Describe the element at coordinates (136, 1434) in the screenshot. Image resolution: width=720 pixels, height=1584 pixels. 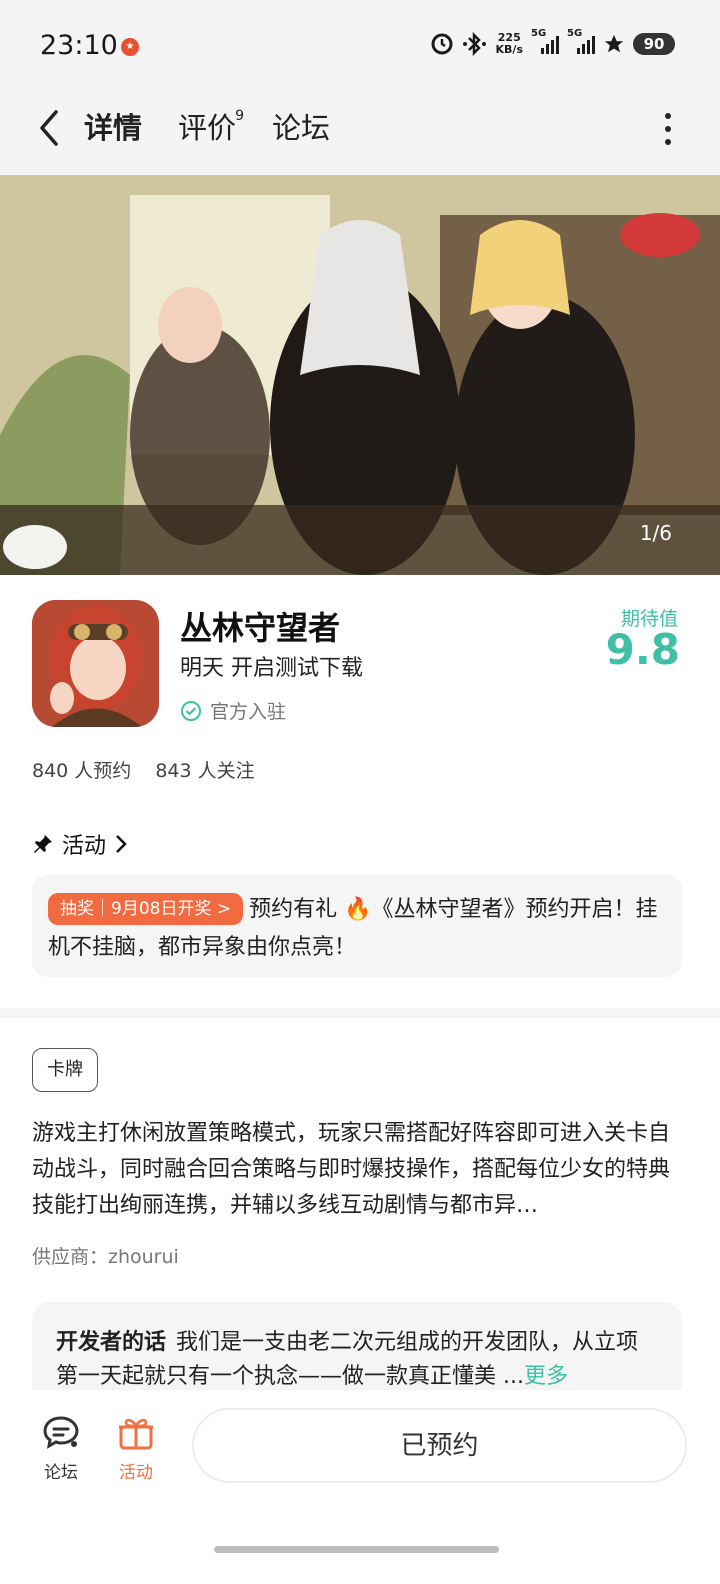
I see `gift-icon` at that location.